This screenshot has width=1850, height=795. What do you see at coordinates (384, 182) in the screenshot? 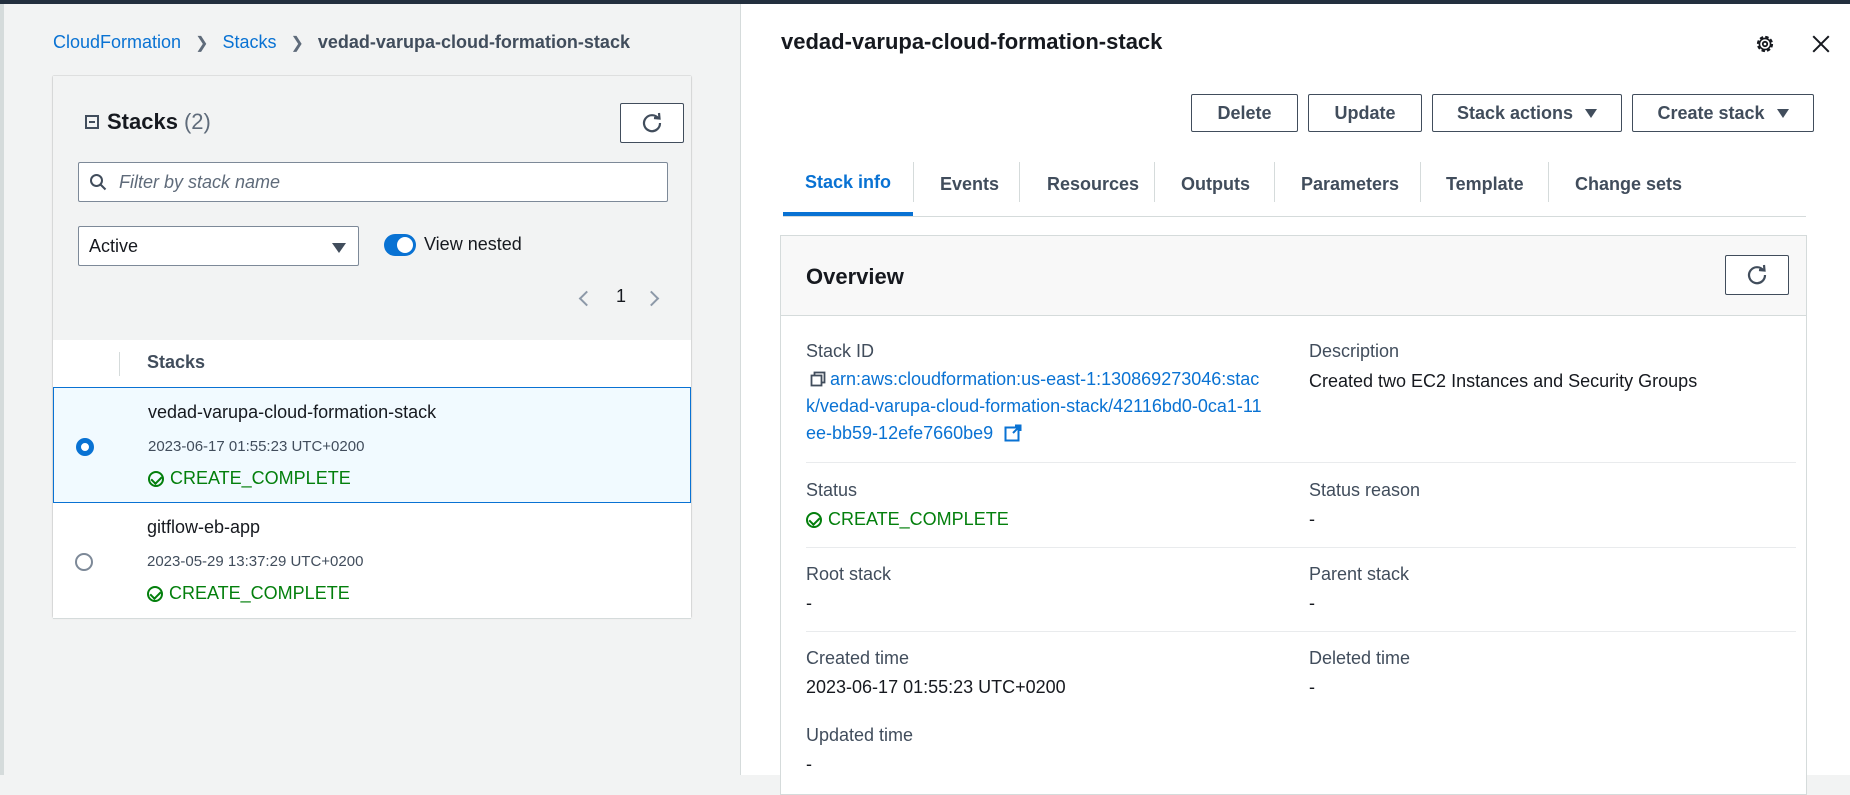
I see `stack-search-input` at bounding box center [384, 182].